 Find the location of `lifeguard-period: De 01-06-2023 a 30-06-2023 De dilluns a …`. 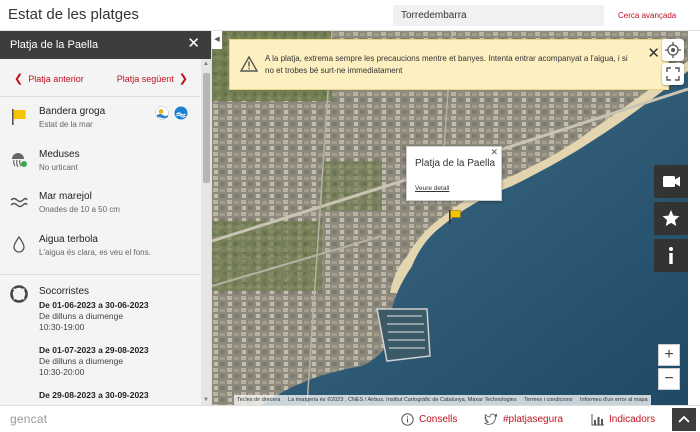

lifeguard-period: De 01-06-2023 a 30-06-2023 De dilluns a … is located at coordinates (119, 316).